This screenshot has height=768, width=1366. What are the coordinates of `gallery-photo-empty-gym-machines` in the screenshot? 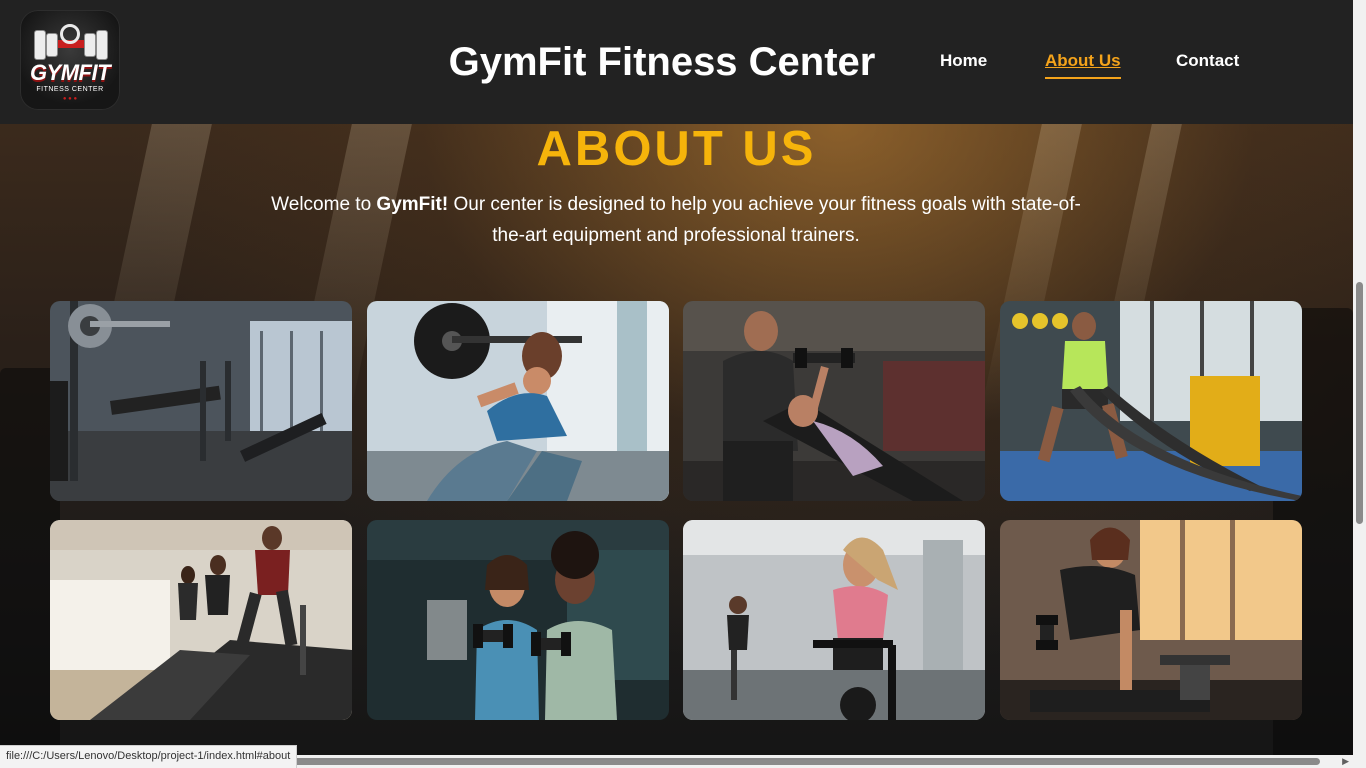 It's located at (201, 401).